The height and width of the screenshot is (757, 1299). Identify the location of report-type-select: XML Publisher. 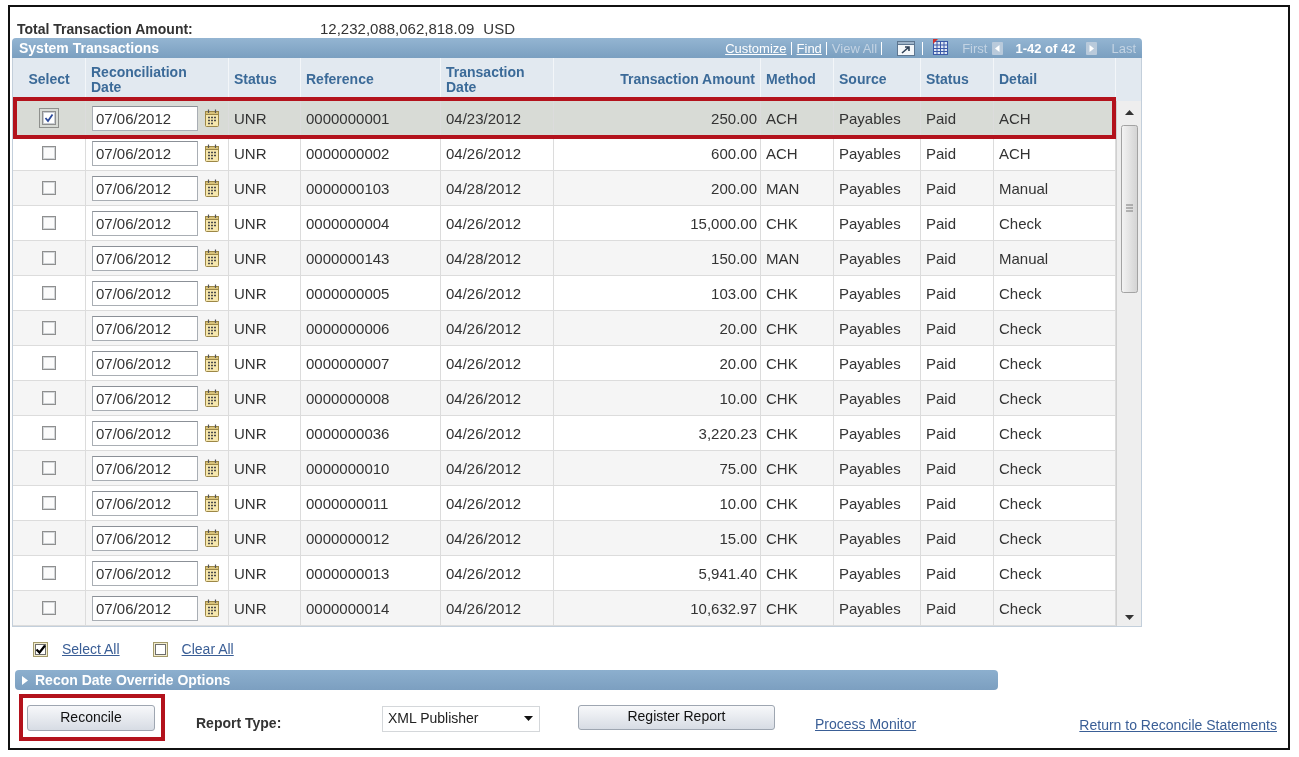
(461, 719).